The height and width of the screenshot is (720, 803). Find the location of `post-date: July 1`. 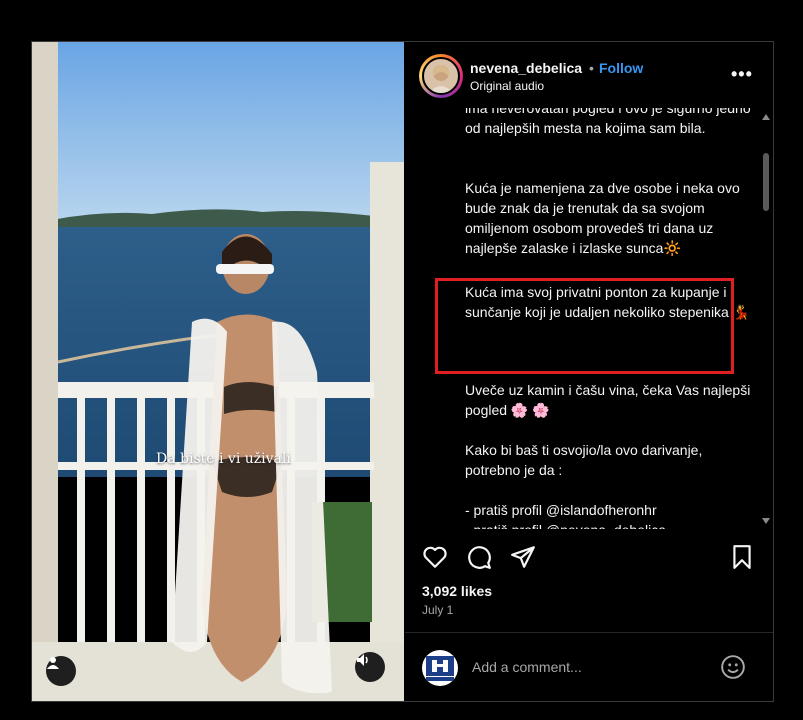

post-date: July 1 is located at coordinates (437, 610).